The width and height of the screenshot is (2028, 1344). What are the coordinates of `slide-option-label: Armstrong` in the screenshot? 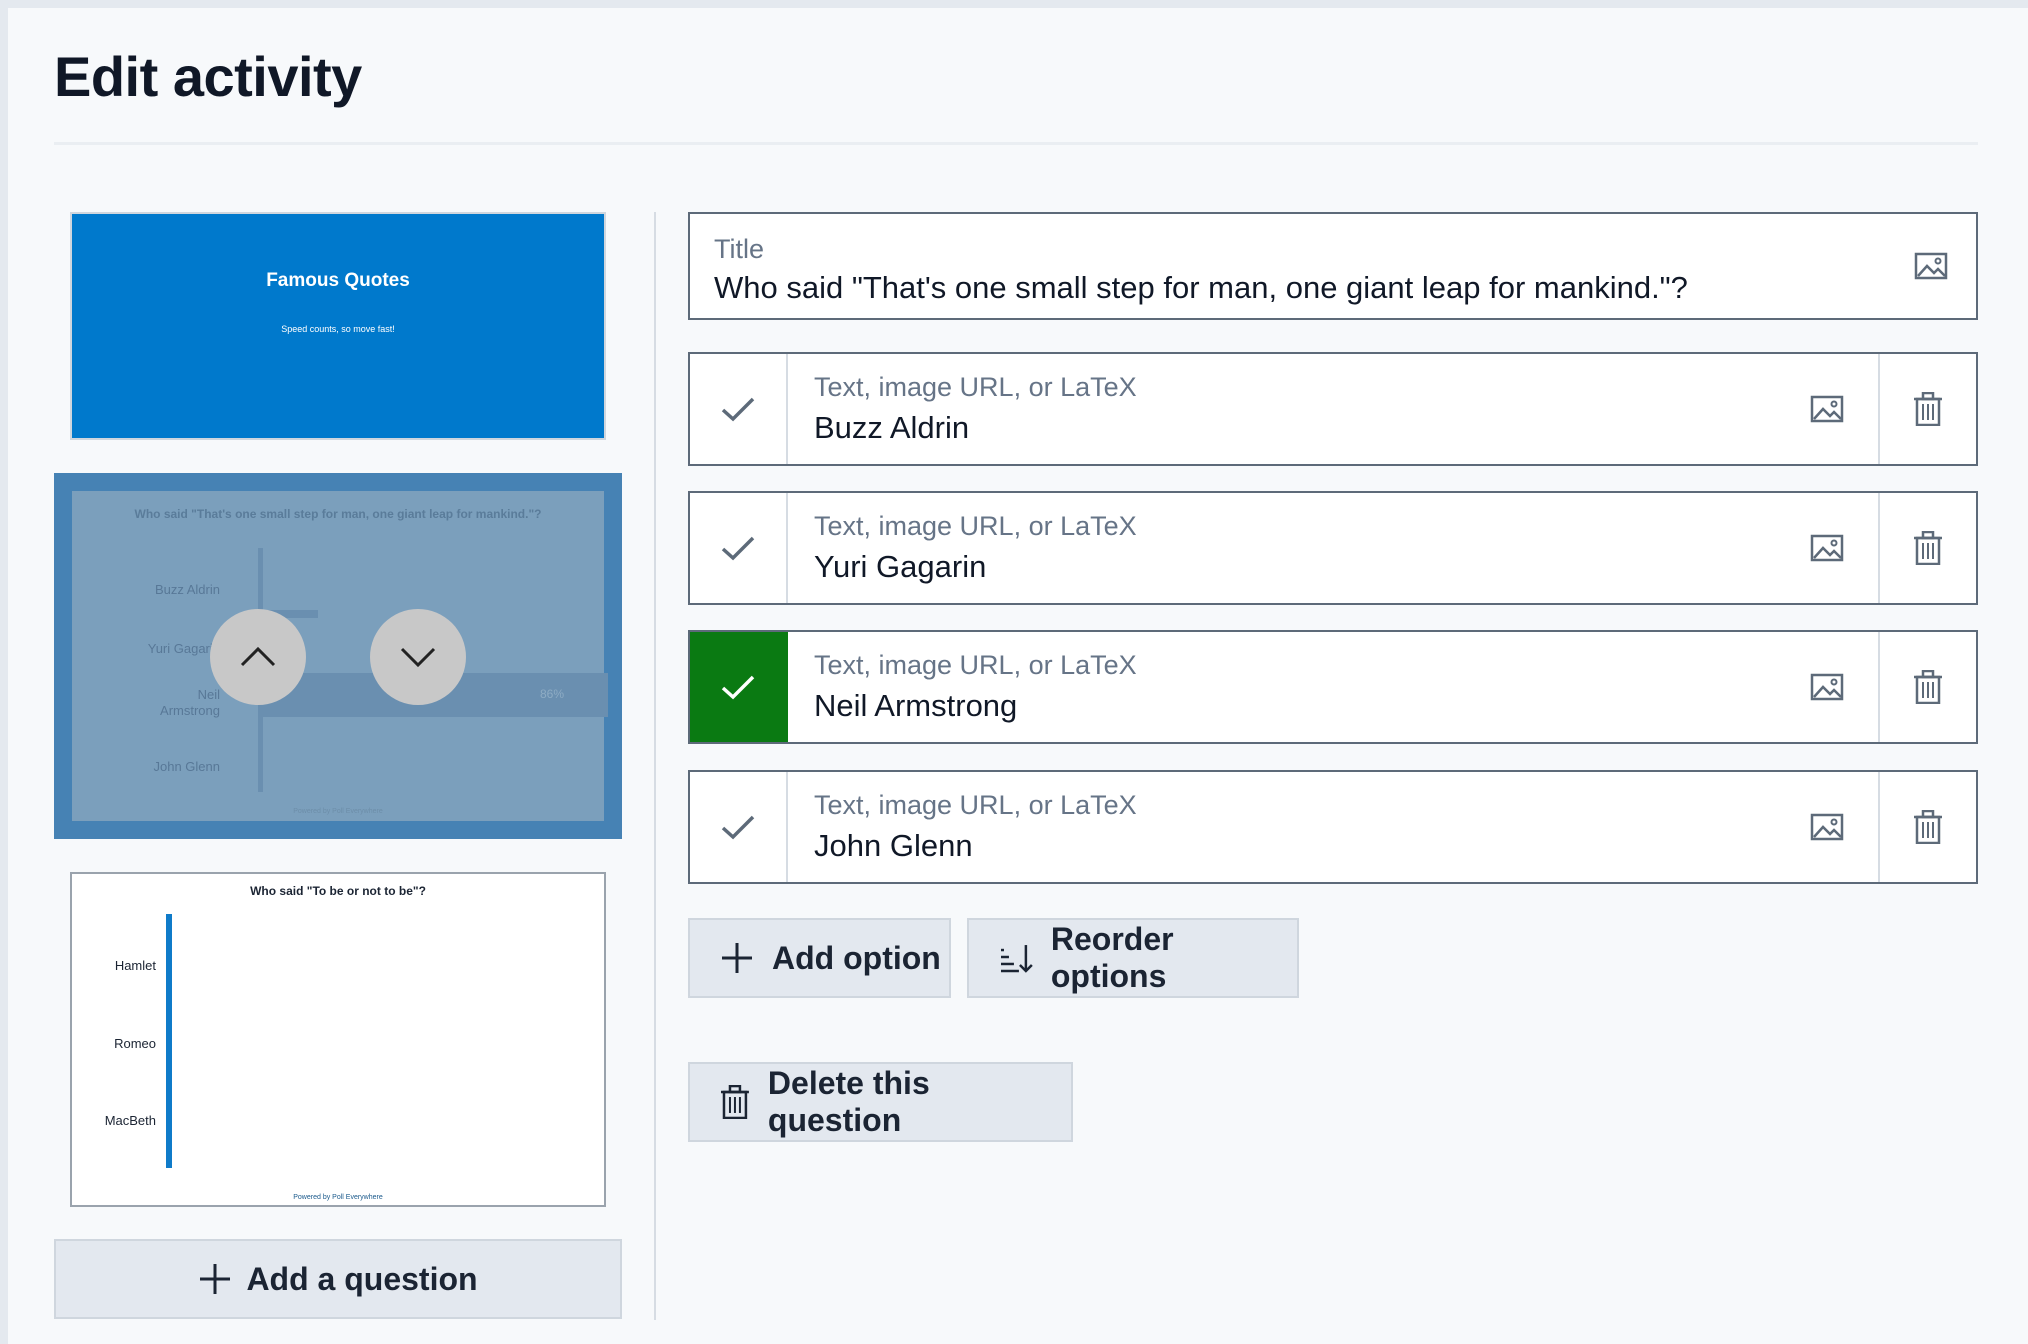 It's located at (190, 710).